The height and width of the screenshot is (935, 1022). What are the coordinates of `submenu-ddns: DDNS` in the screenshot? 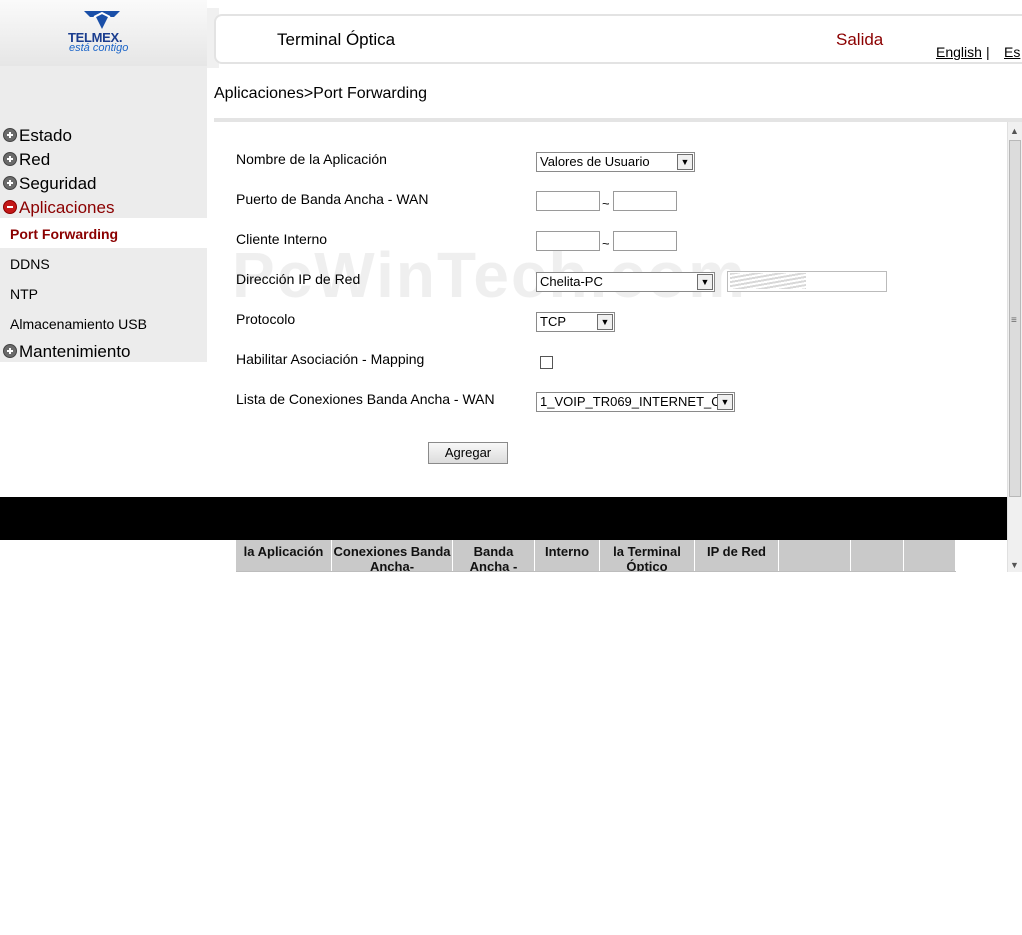 It's located at (30, 264).